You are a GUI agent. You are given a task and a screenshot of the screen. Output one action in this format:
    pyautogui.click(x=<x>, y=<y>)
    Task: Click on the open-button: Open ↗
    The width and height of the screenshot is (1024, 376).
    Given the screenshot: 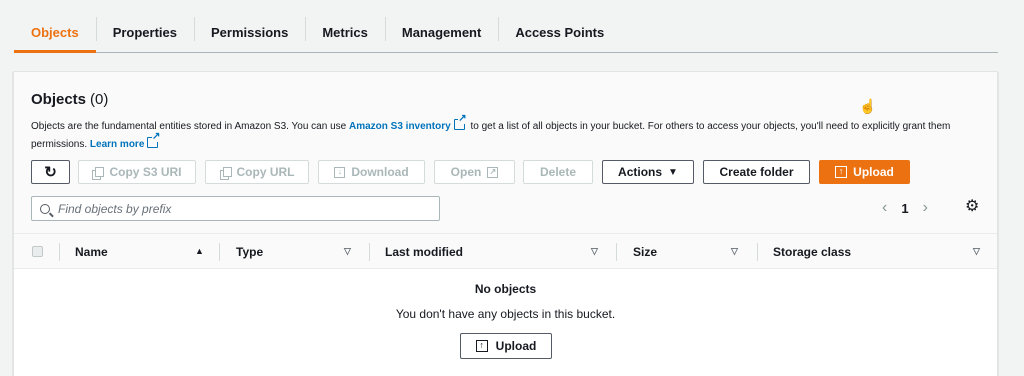 What is the action you would take?
    pyautogui.click(x=474, y=172)
    